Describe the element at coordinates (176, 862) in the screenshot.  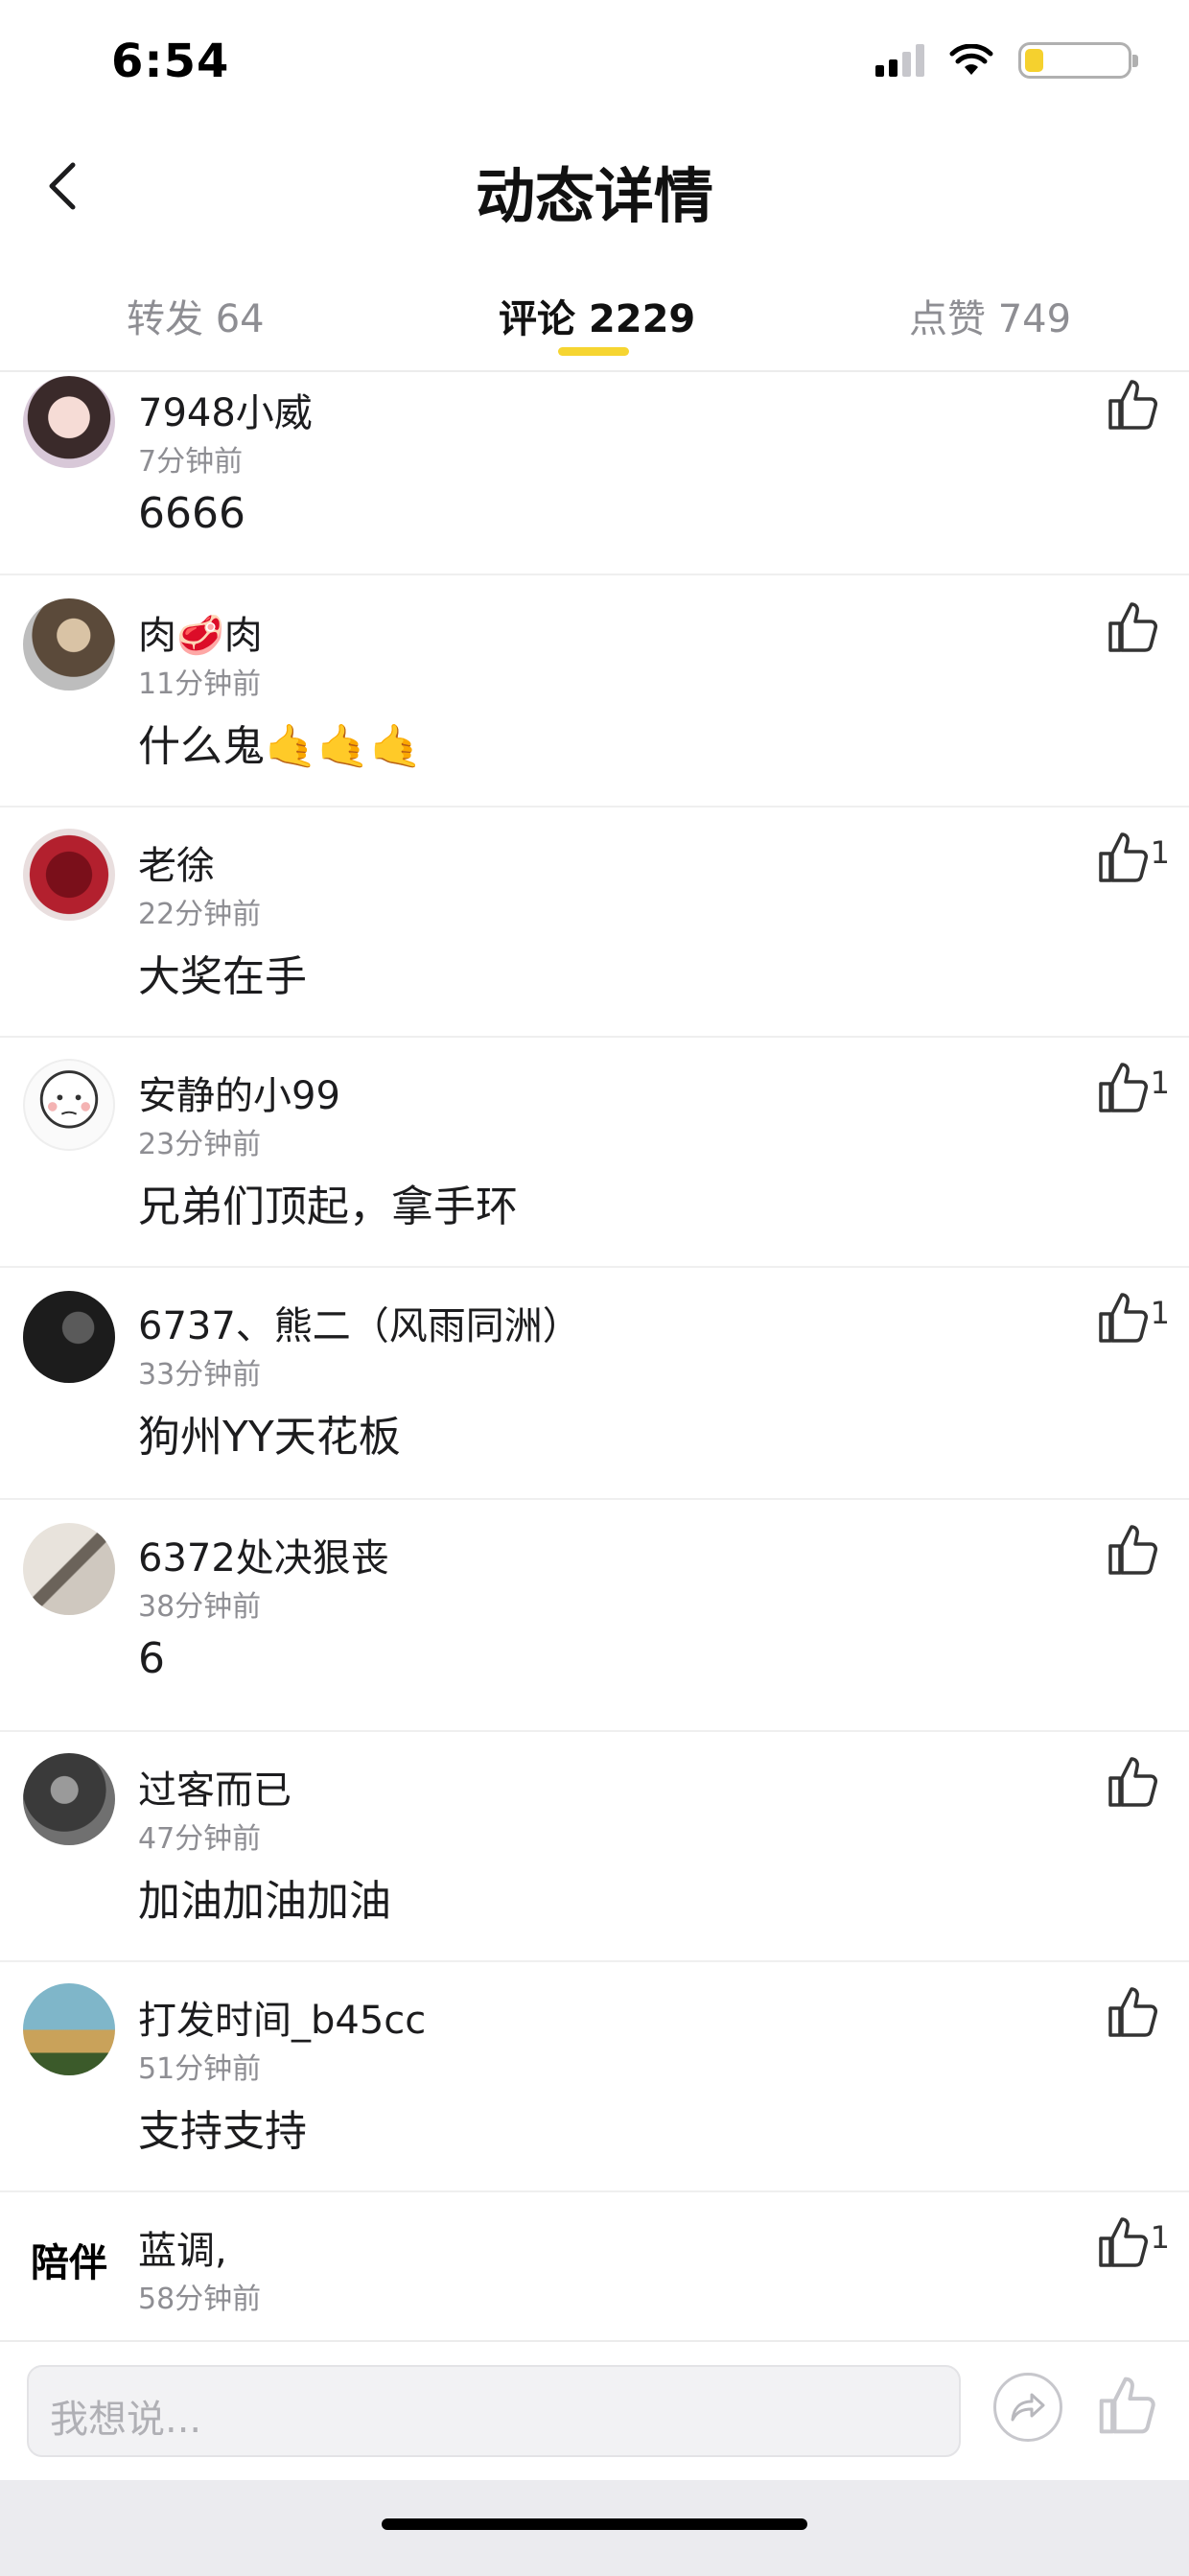
I see `comment-author: 老徐` at that location.